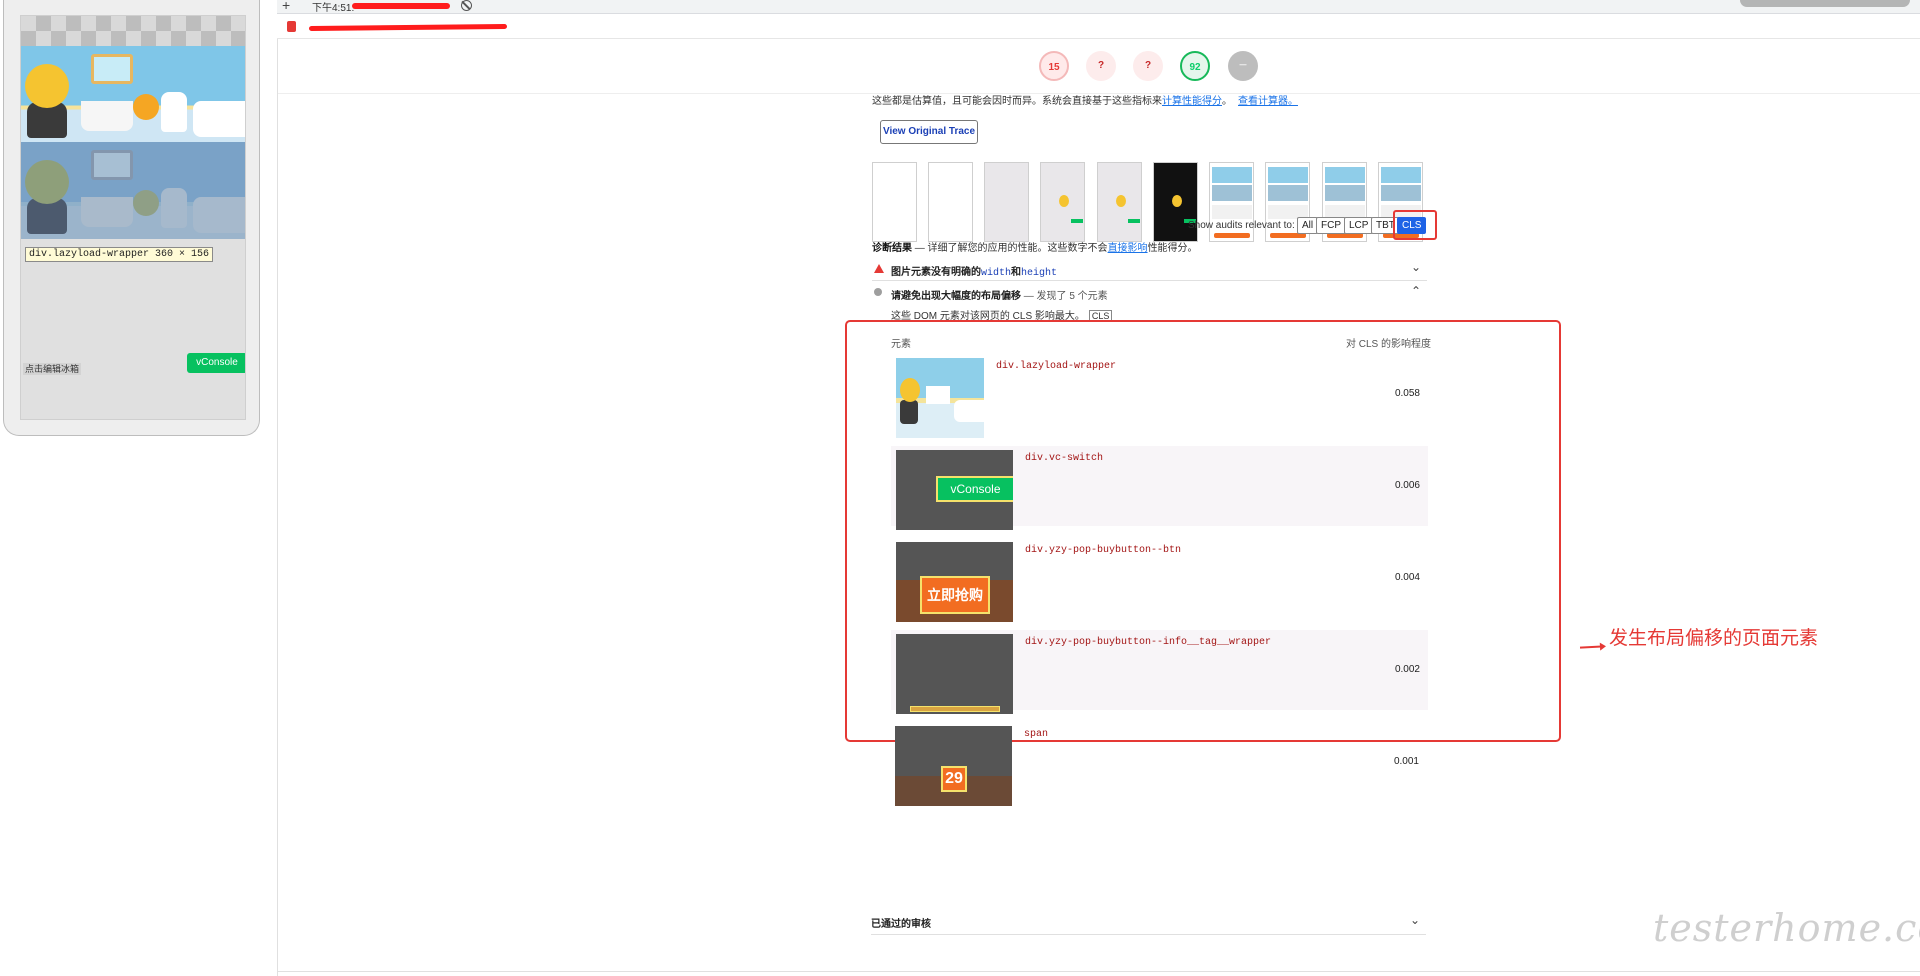 Image resolution: width=1920 pixels, height=976 pixels. I want to click on direct-impact-link: 直接影响, so click(1128, 248).